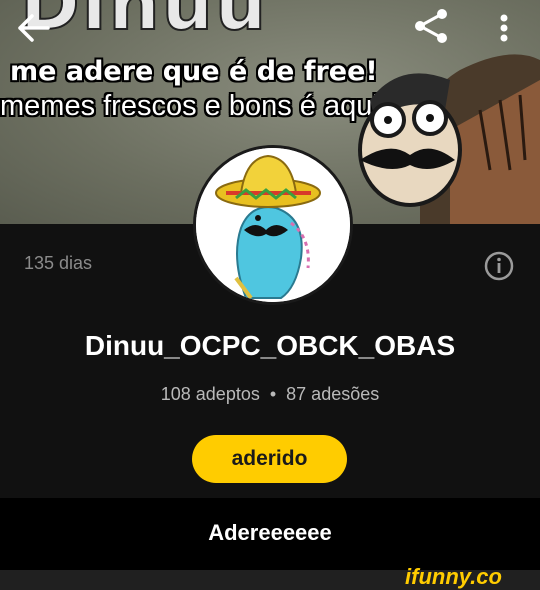 The image size is (540, 590). What do you see at coordinates (194, 71) in the screenshot?
I see `cover-caption-line1: me adere que é de free!` at bounding box center [194, 71].